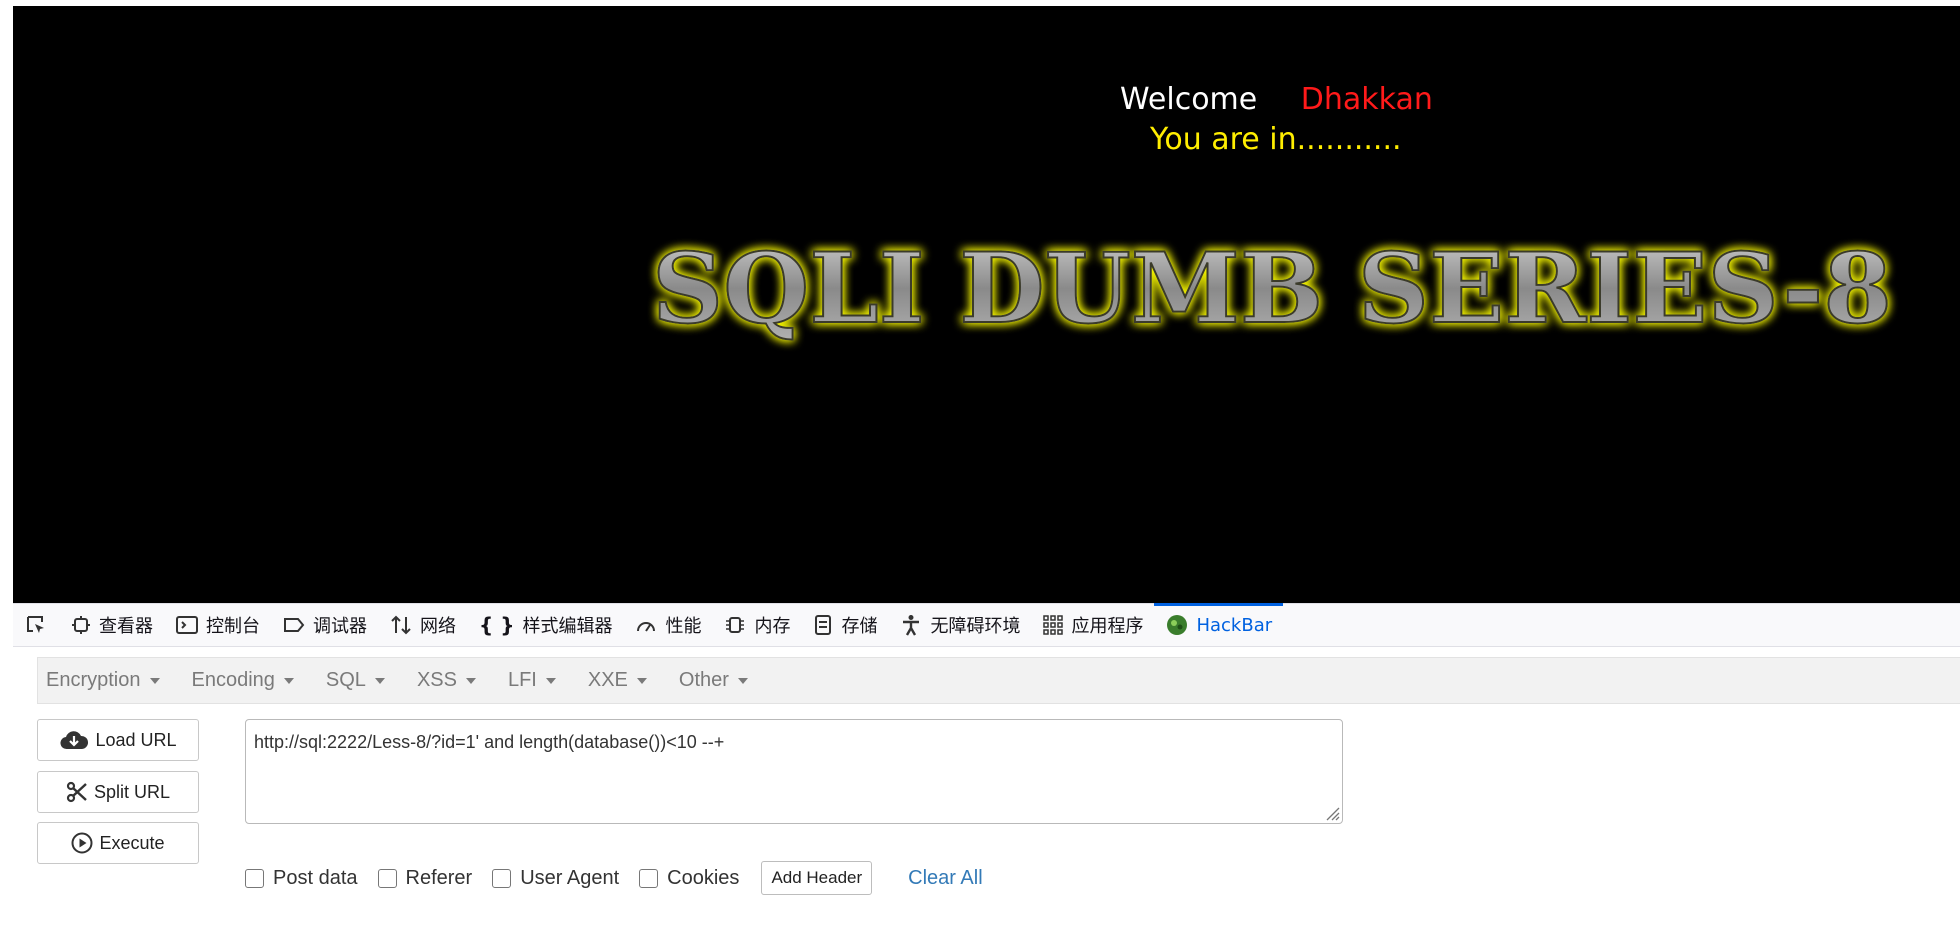 This screenshot has width=1960, height=925. I want to click on menu-label: XXE, so click(607, 680).